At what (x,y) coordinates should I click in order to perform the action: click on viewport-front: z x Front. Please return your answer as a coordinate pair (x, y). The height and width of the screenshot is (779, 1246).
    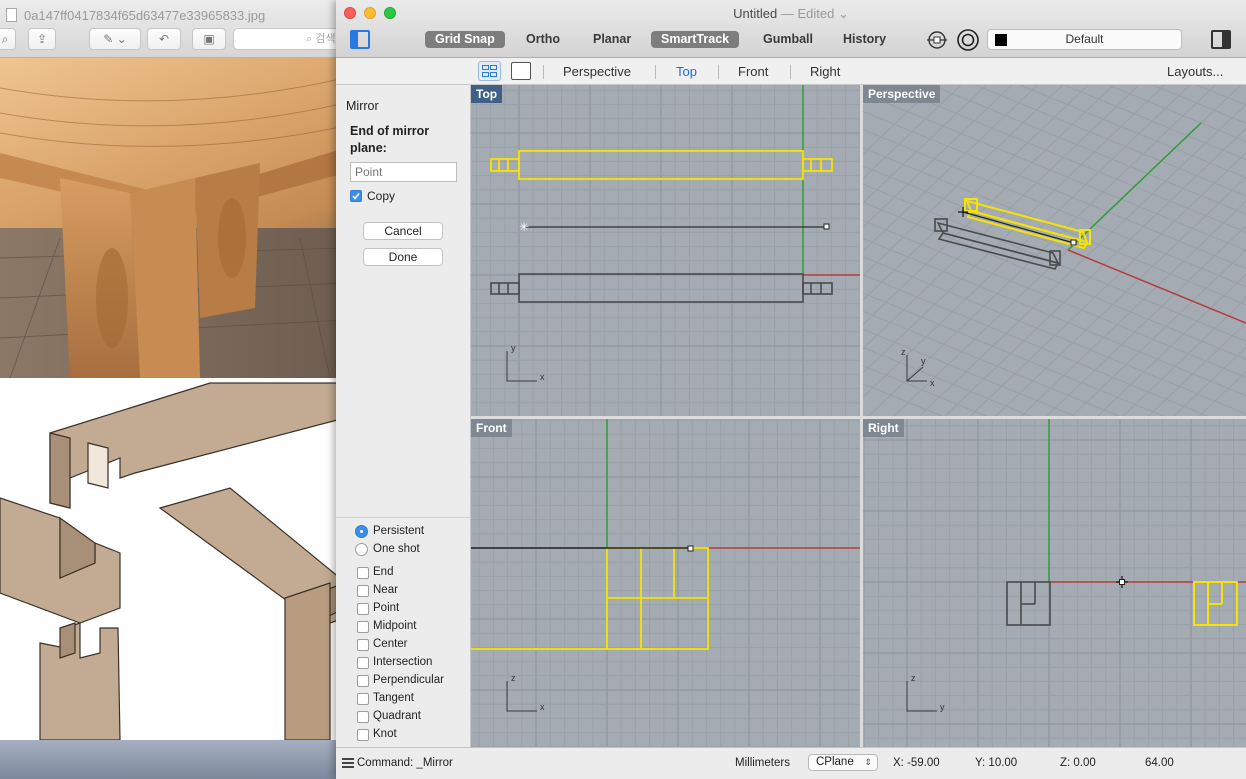
    Looking at the image, I should click on (665, 583).